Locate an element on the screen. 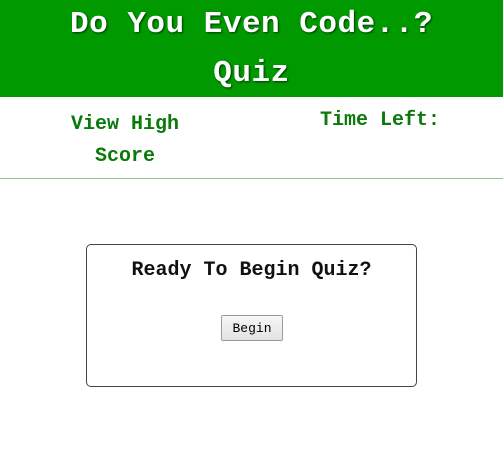 This screenshot has width=503, height=461. page-title-line-1: Do You Even Code..? is located at coordinates (251, 24).